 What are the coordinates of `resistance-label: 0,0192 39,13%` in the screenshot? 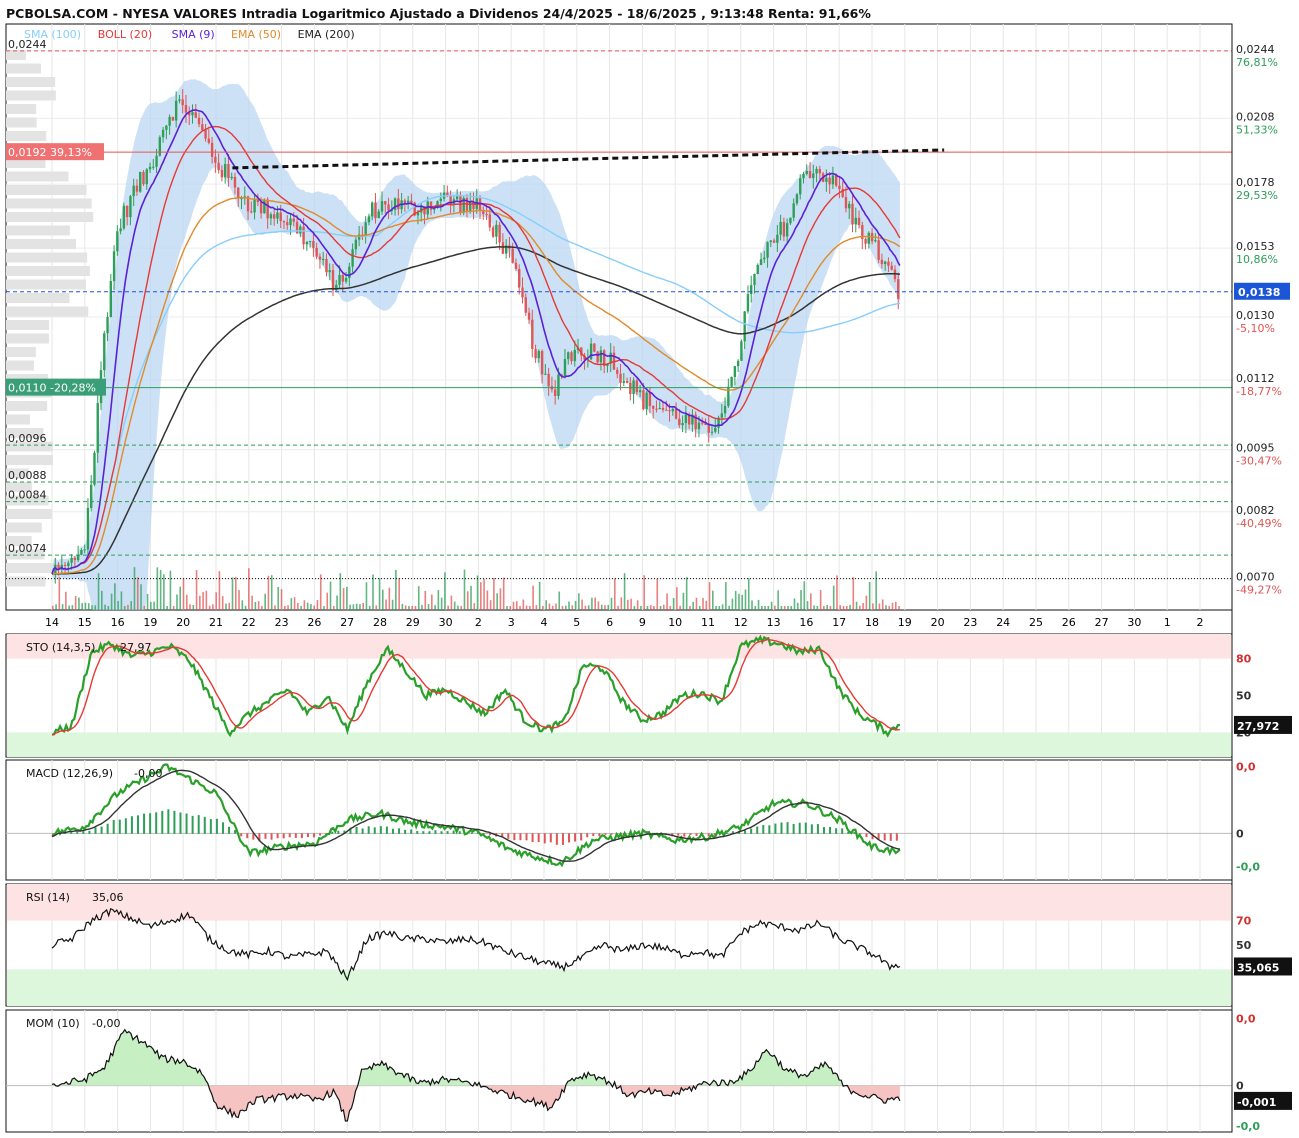 It's located at (50, 152).